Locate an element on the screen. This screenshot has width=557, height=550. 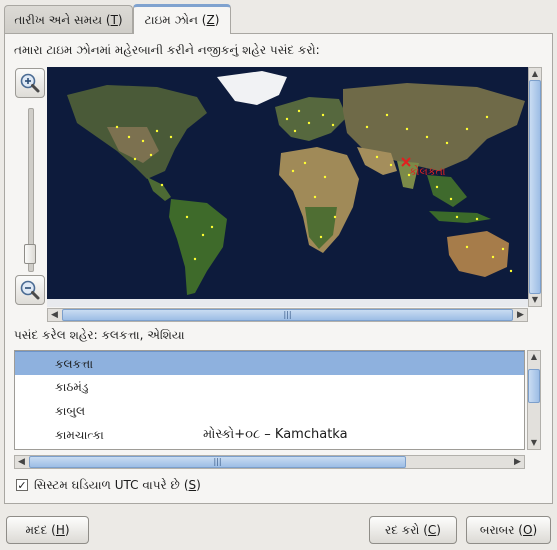
tab-date-time: તારીખ અને સમય (T) is located at coordinates (68, 19).